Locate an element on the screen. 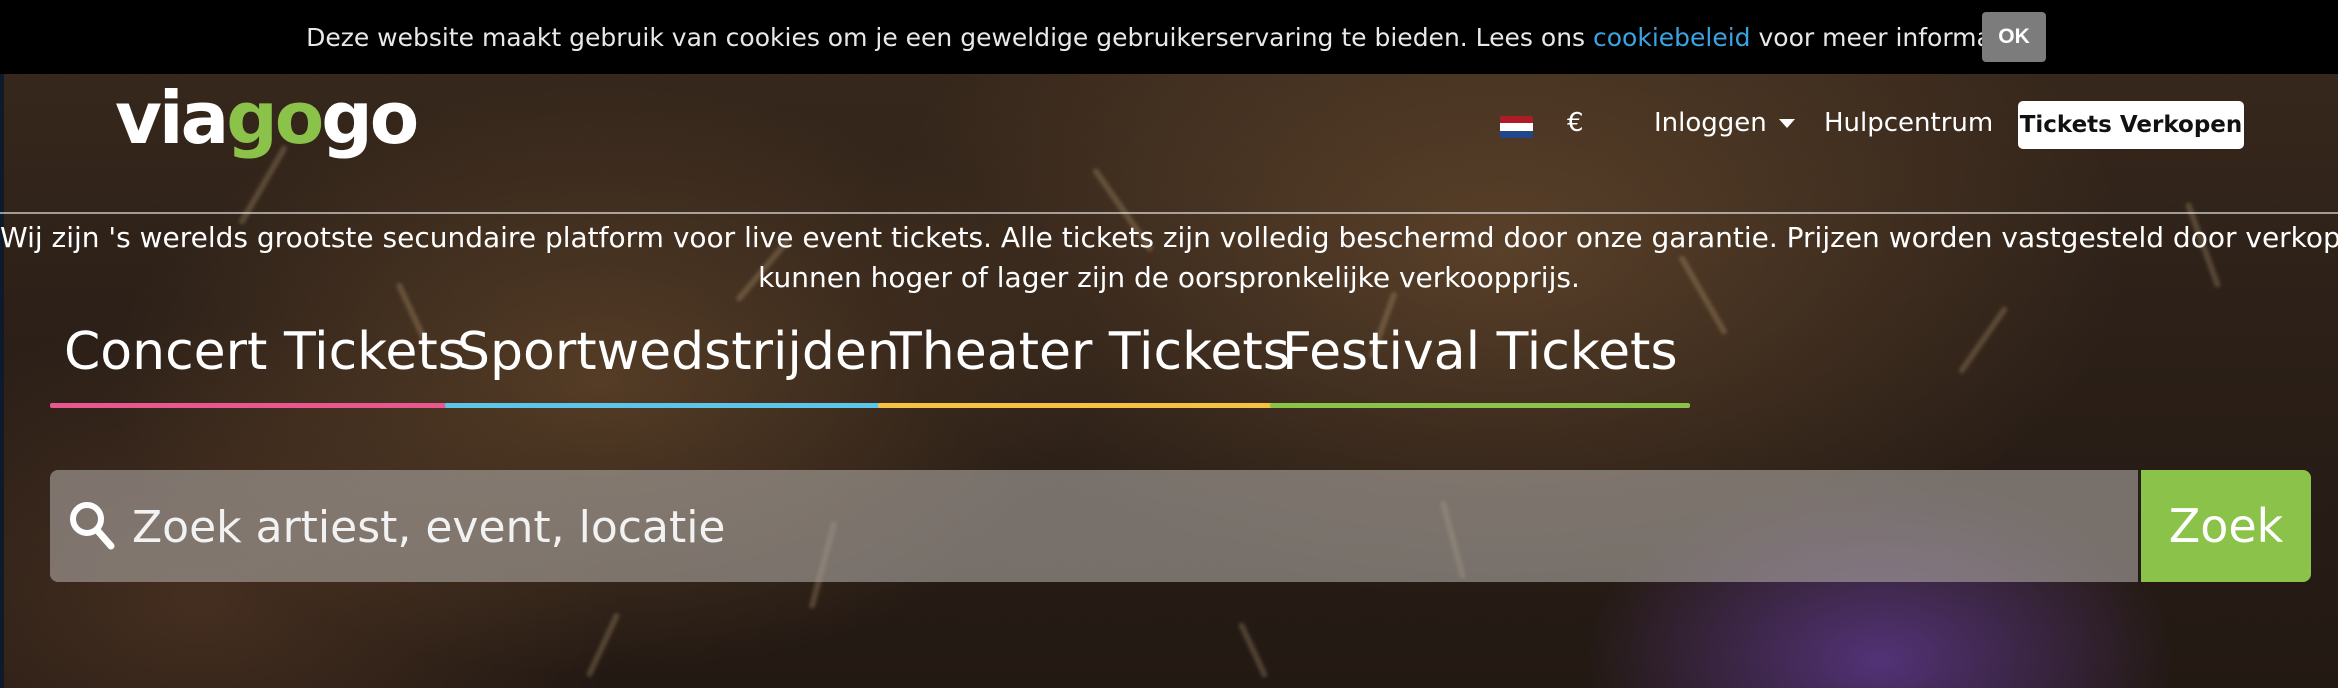 This screenshot has width=2338, height=688. login-menu: Inloggen is located at coordinates (1724, 123).